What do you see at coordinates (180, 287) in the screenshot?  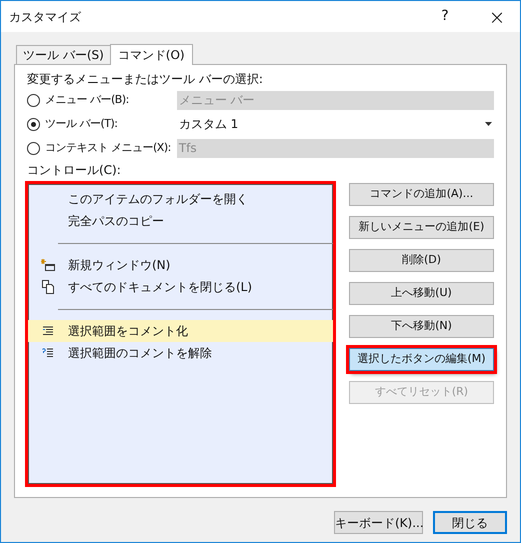 I see `list-item: すべてのドキュメントを閉じる(L)` at bounding box center [180, 287].